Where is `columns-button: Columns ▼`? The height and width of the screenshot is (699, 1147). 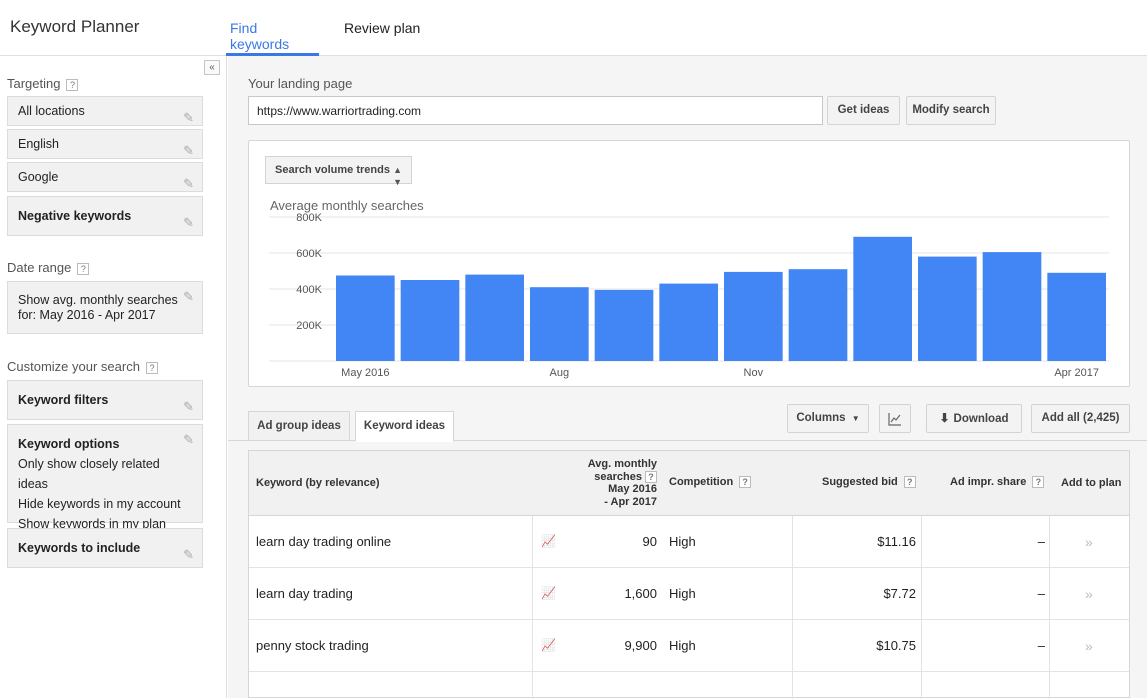 columns-button: Columns ▼ is located at coordinates (828, 418).